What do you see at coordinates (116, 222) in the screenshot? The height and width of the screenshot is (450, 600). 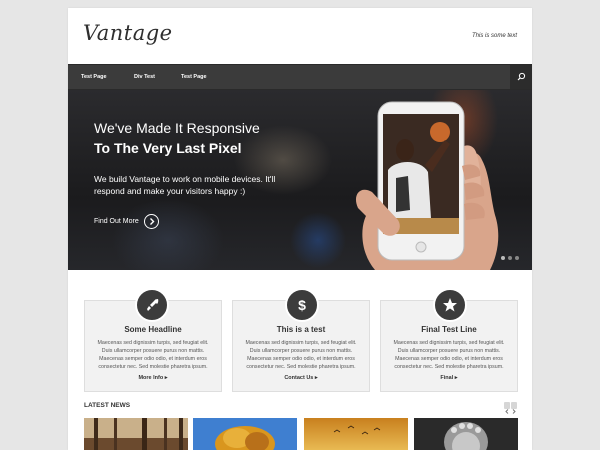 I see `hero-cta-link: Find Out More` at bounding box center [116, 222].